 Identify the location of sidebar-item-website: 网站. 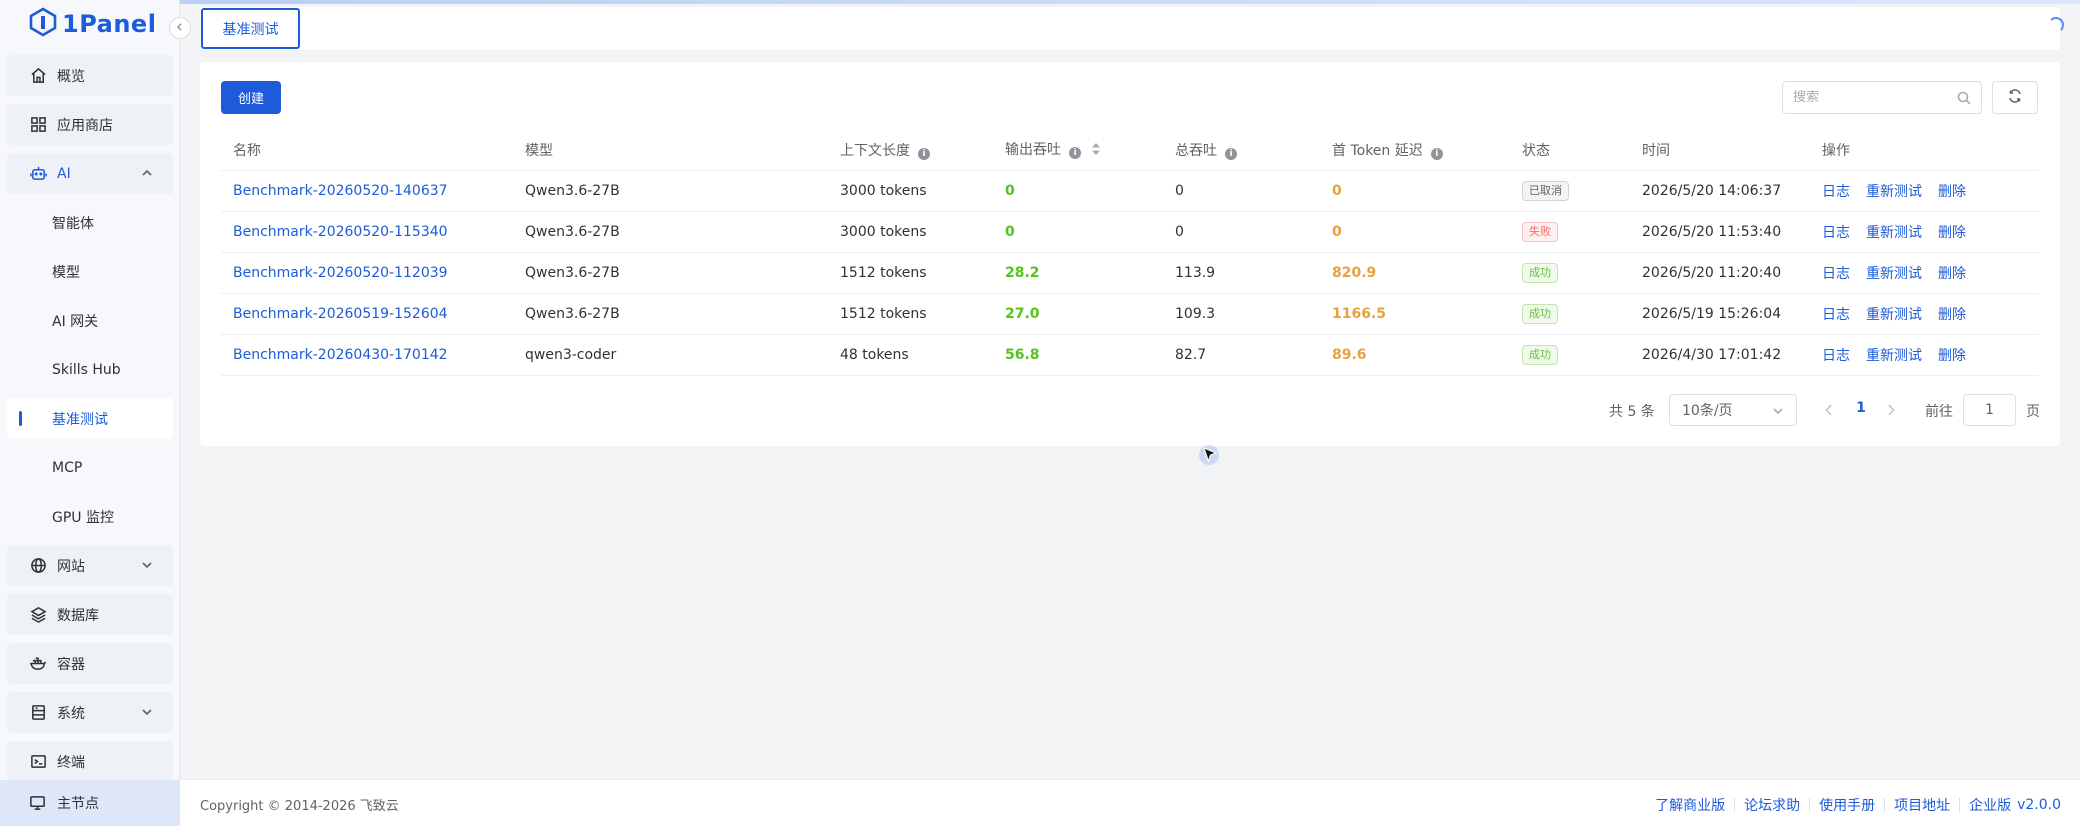
(90, 565).